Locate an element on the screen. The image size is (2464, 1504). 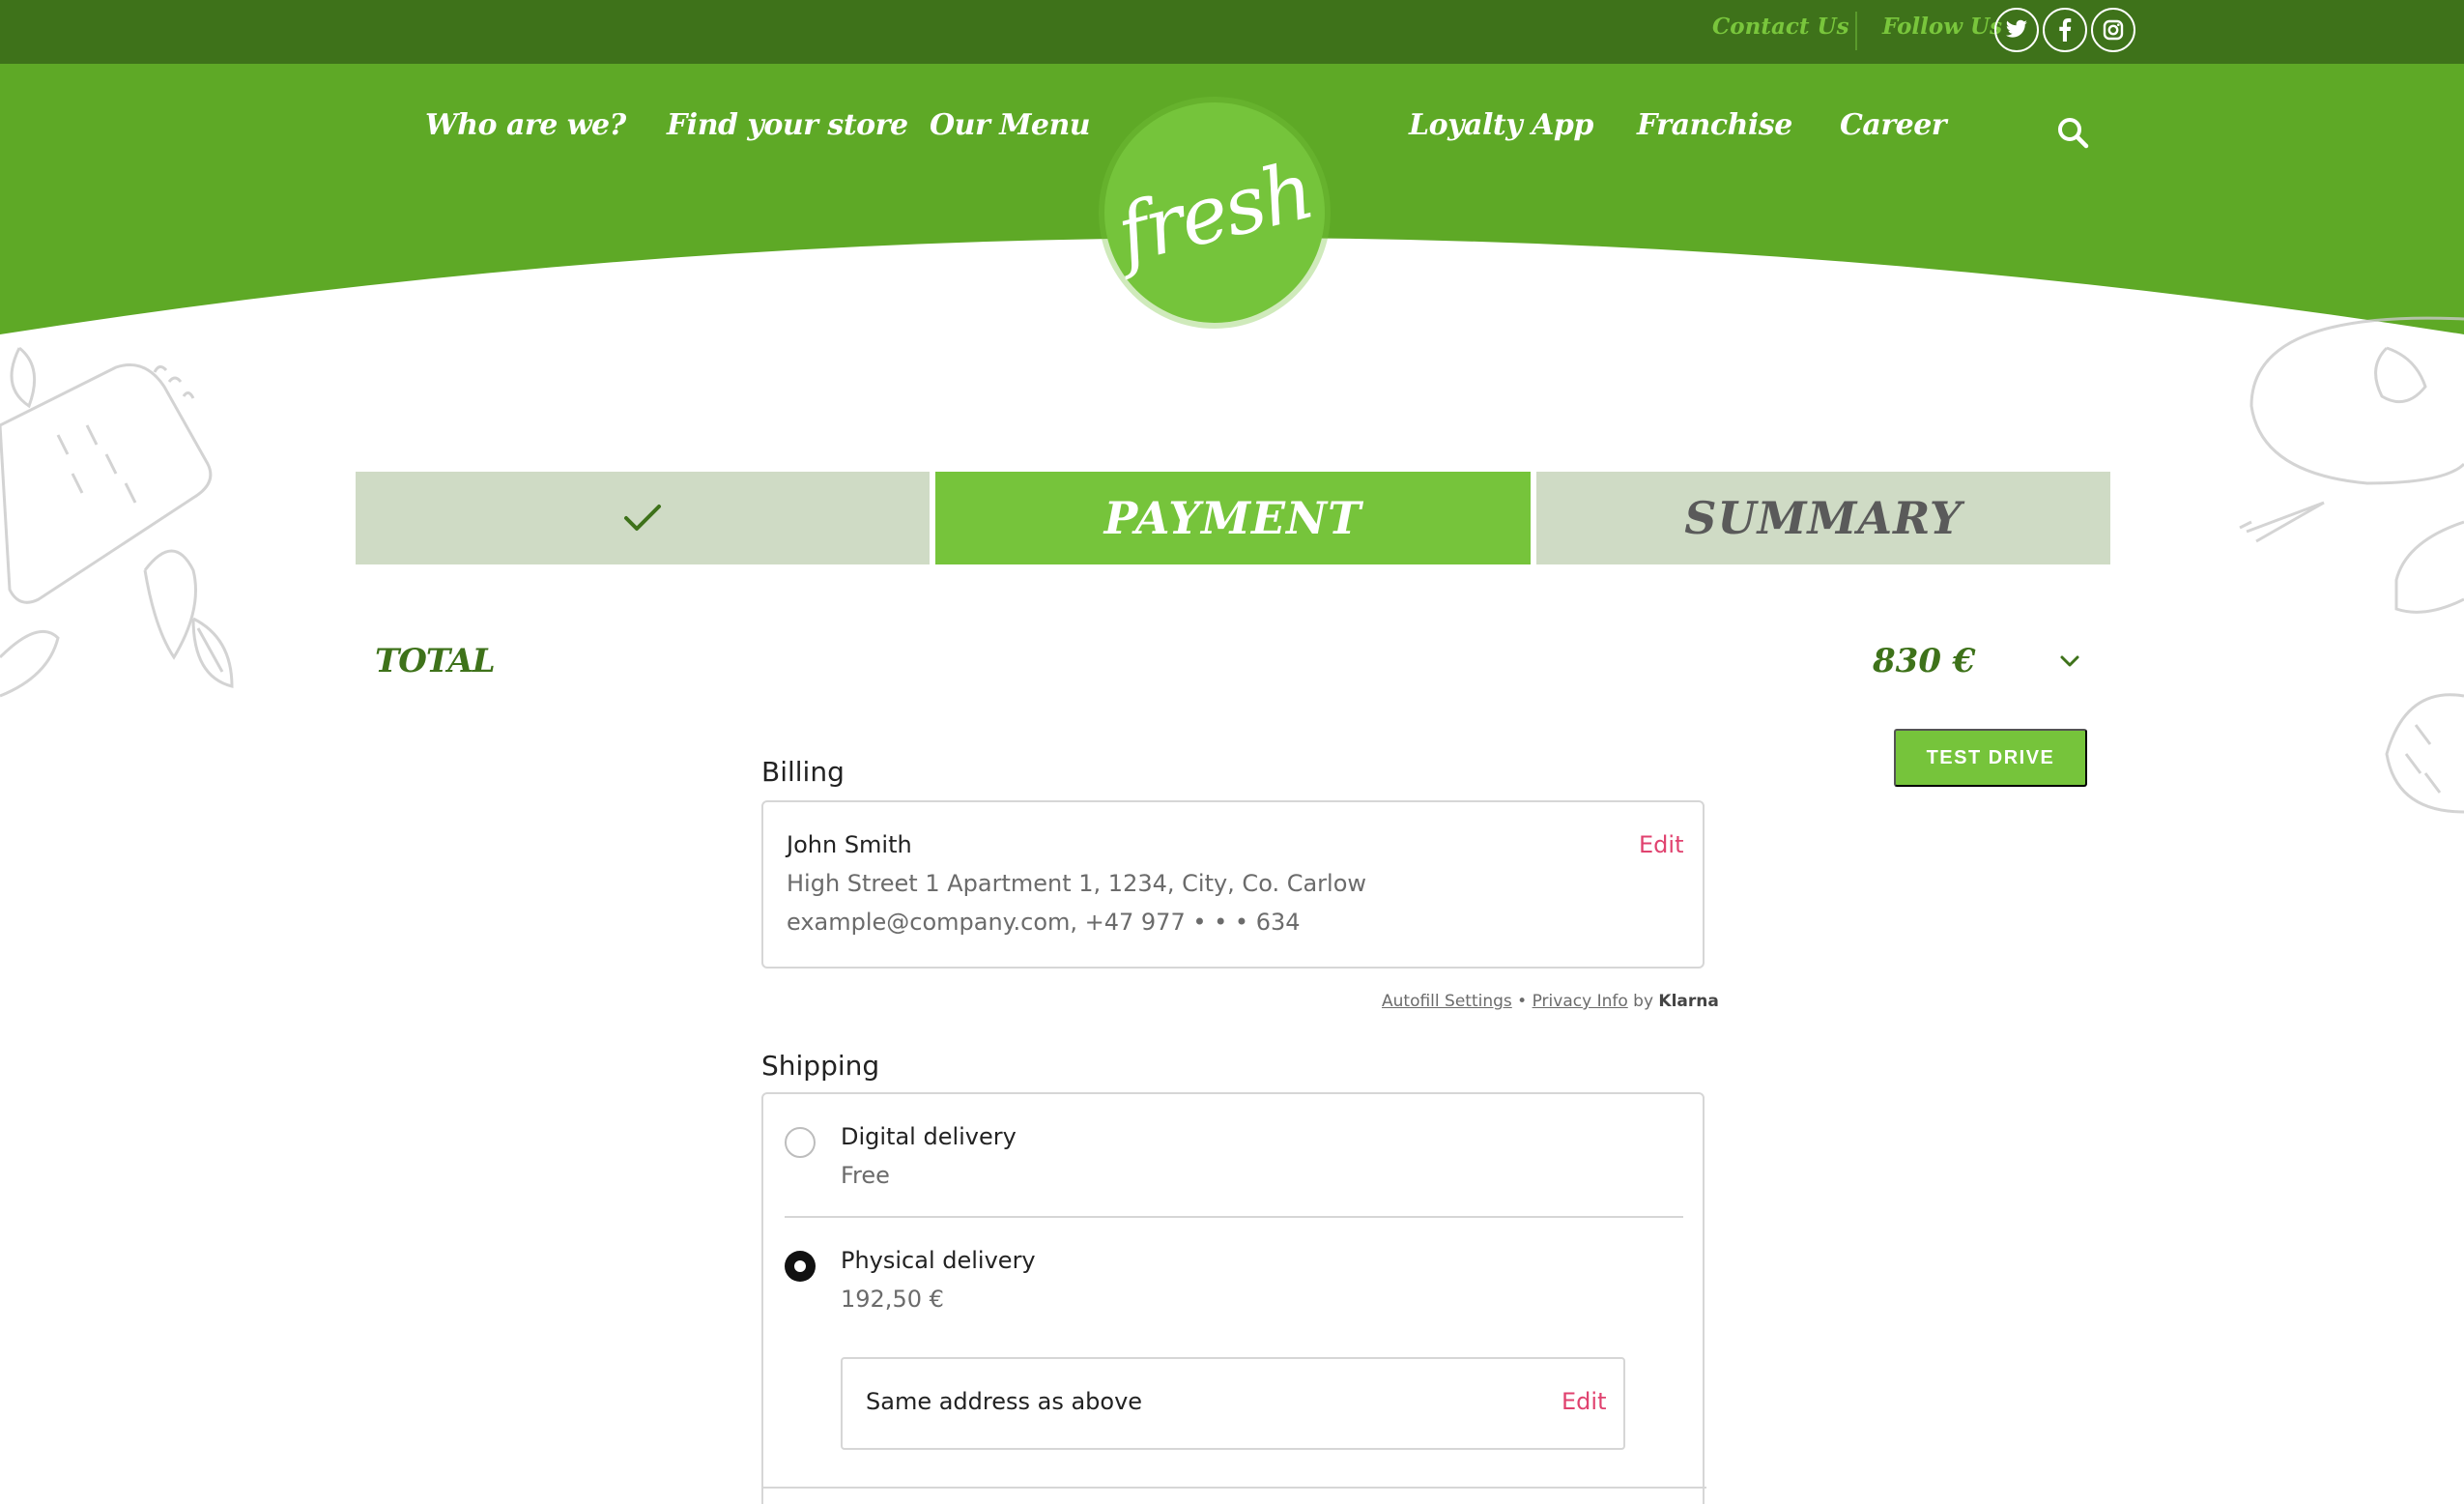
autofill-by: by is located at coordinates (1643, 1001).